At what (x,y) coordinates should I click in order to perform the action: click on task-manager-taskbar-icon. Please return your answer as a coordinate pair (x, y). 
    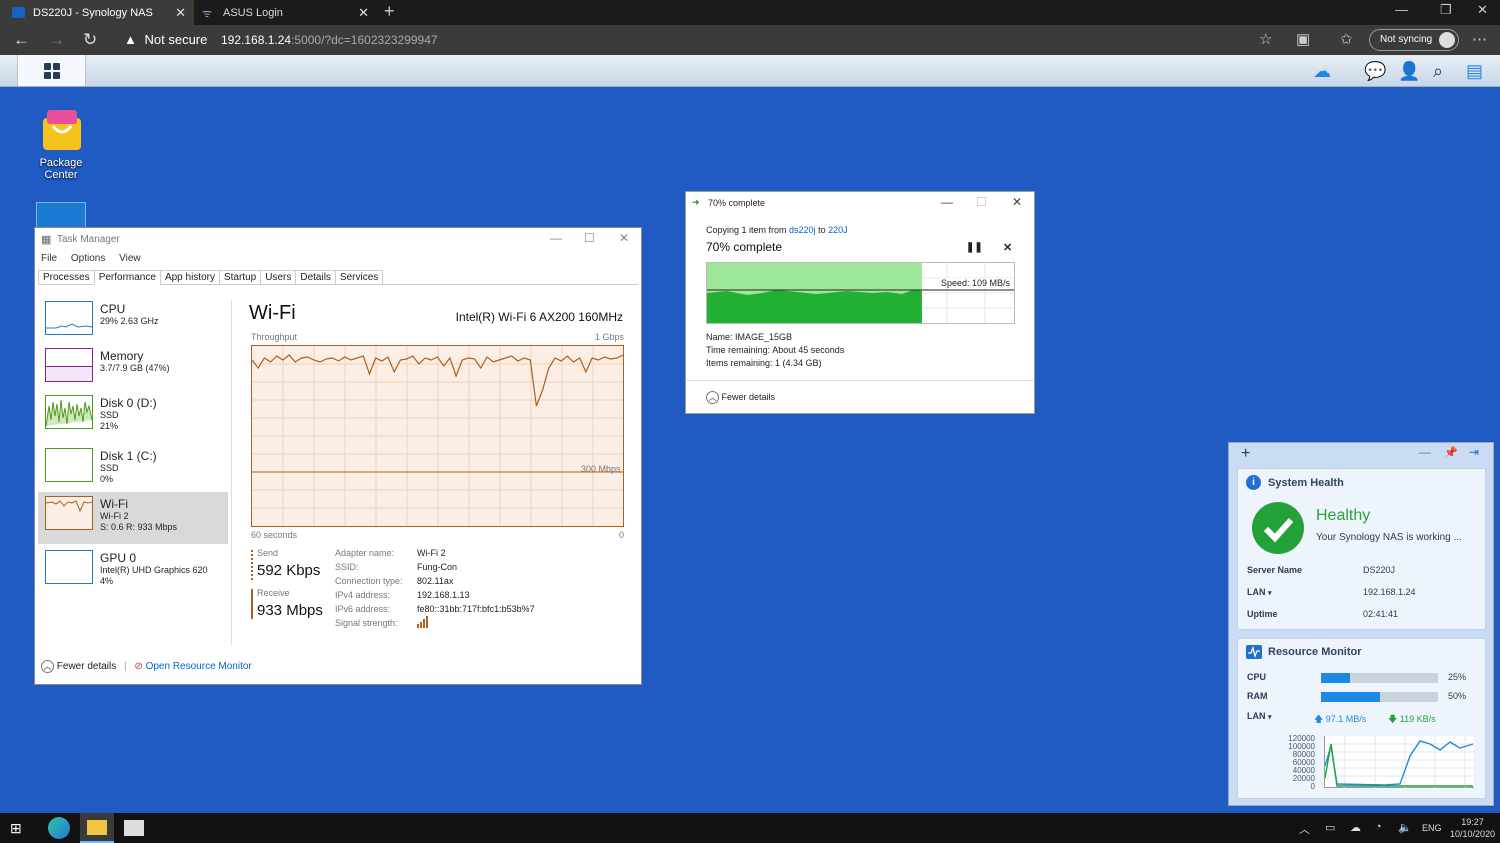
    Looking at the image, I should click on (134, 828).